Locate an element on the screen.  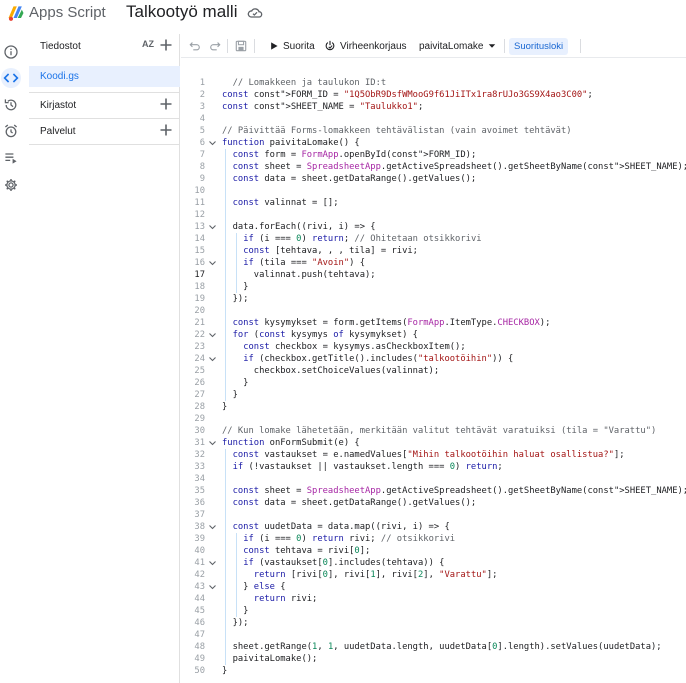
code-line: 6 function paivitaLomake() { is located at coordinates (433, 143).